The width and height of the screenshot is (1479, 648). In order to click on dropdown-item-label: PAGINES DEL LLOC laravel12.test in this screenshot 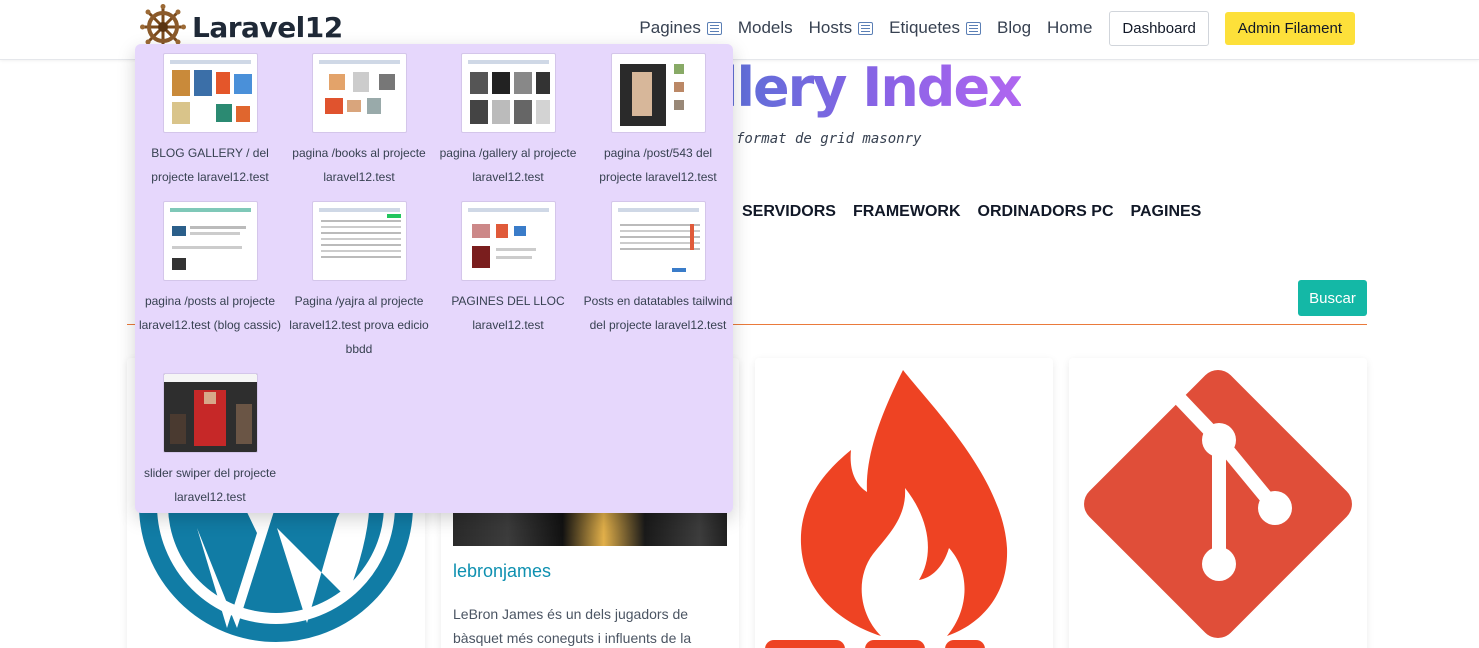, I will do `click(508, 313)`.